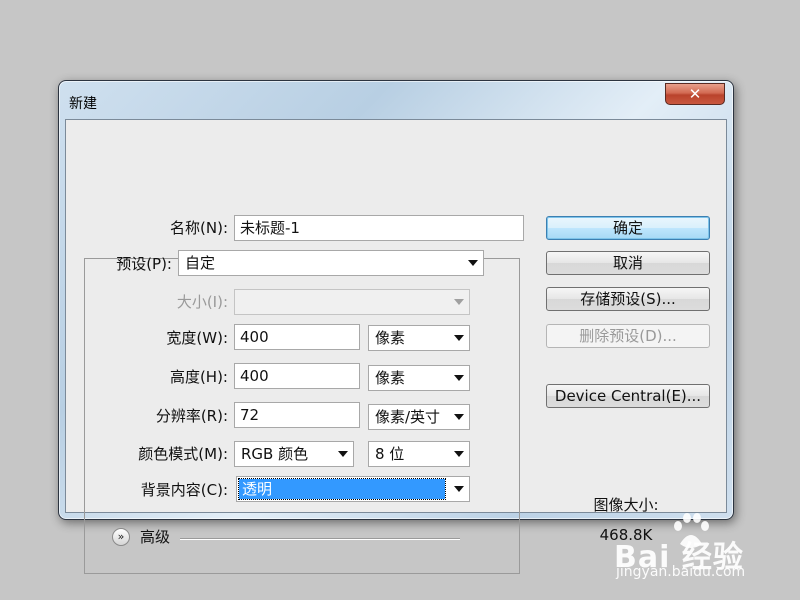 This screenshot has width=800, height=600. What do you see at coordinates (681, 572) in the screenshot?
I see `watermark-url: jingyan.baidu.com` at bounding box center [681, 572].